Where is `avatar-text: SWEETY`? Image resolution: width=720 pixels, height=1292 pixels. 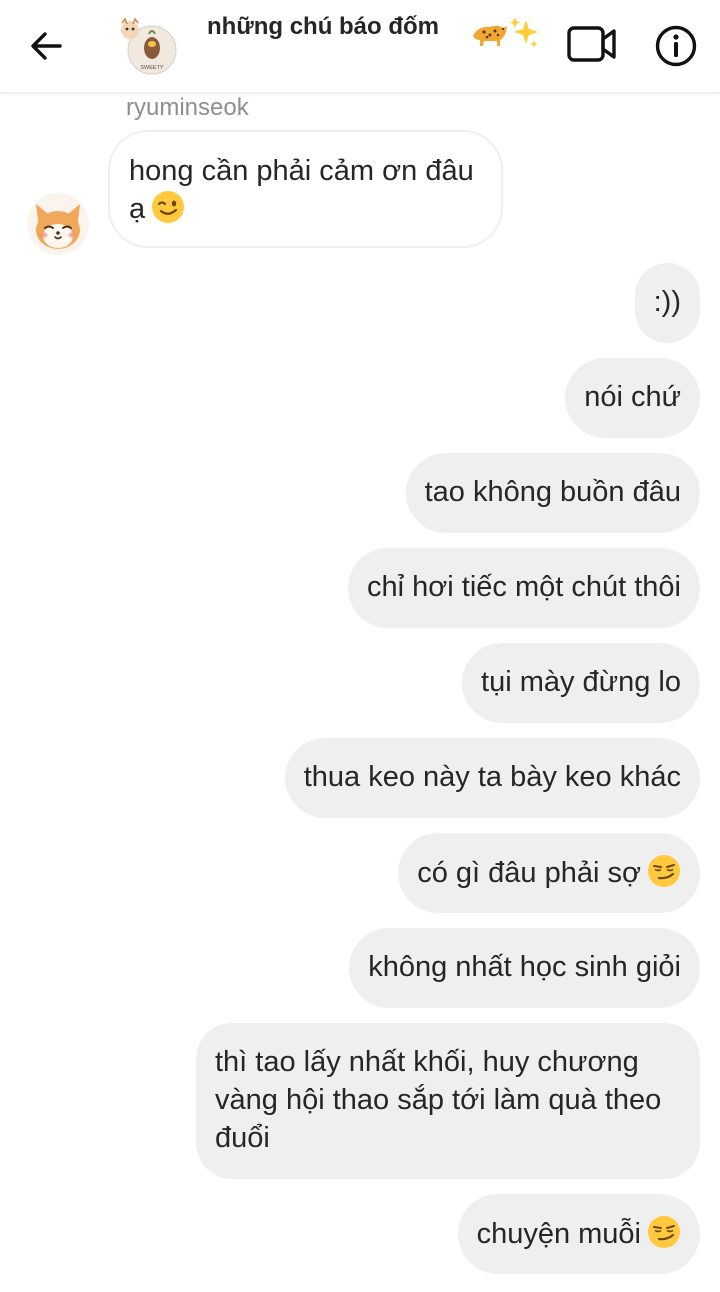
avatar-text: SWEETY is located at coordinates (152, 68).